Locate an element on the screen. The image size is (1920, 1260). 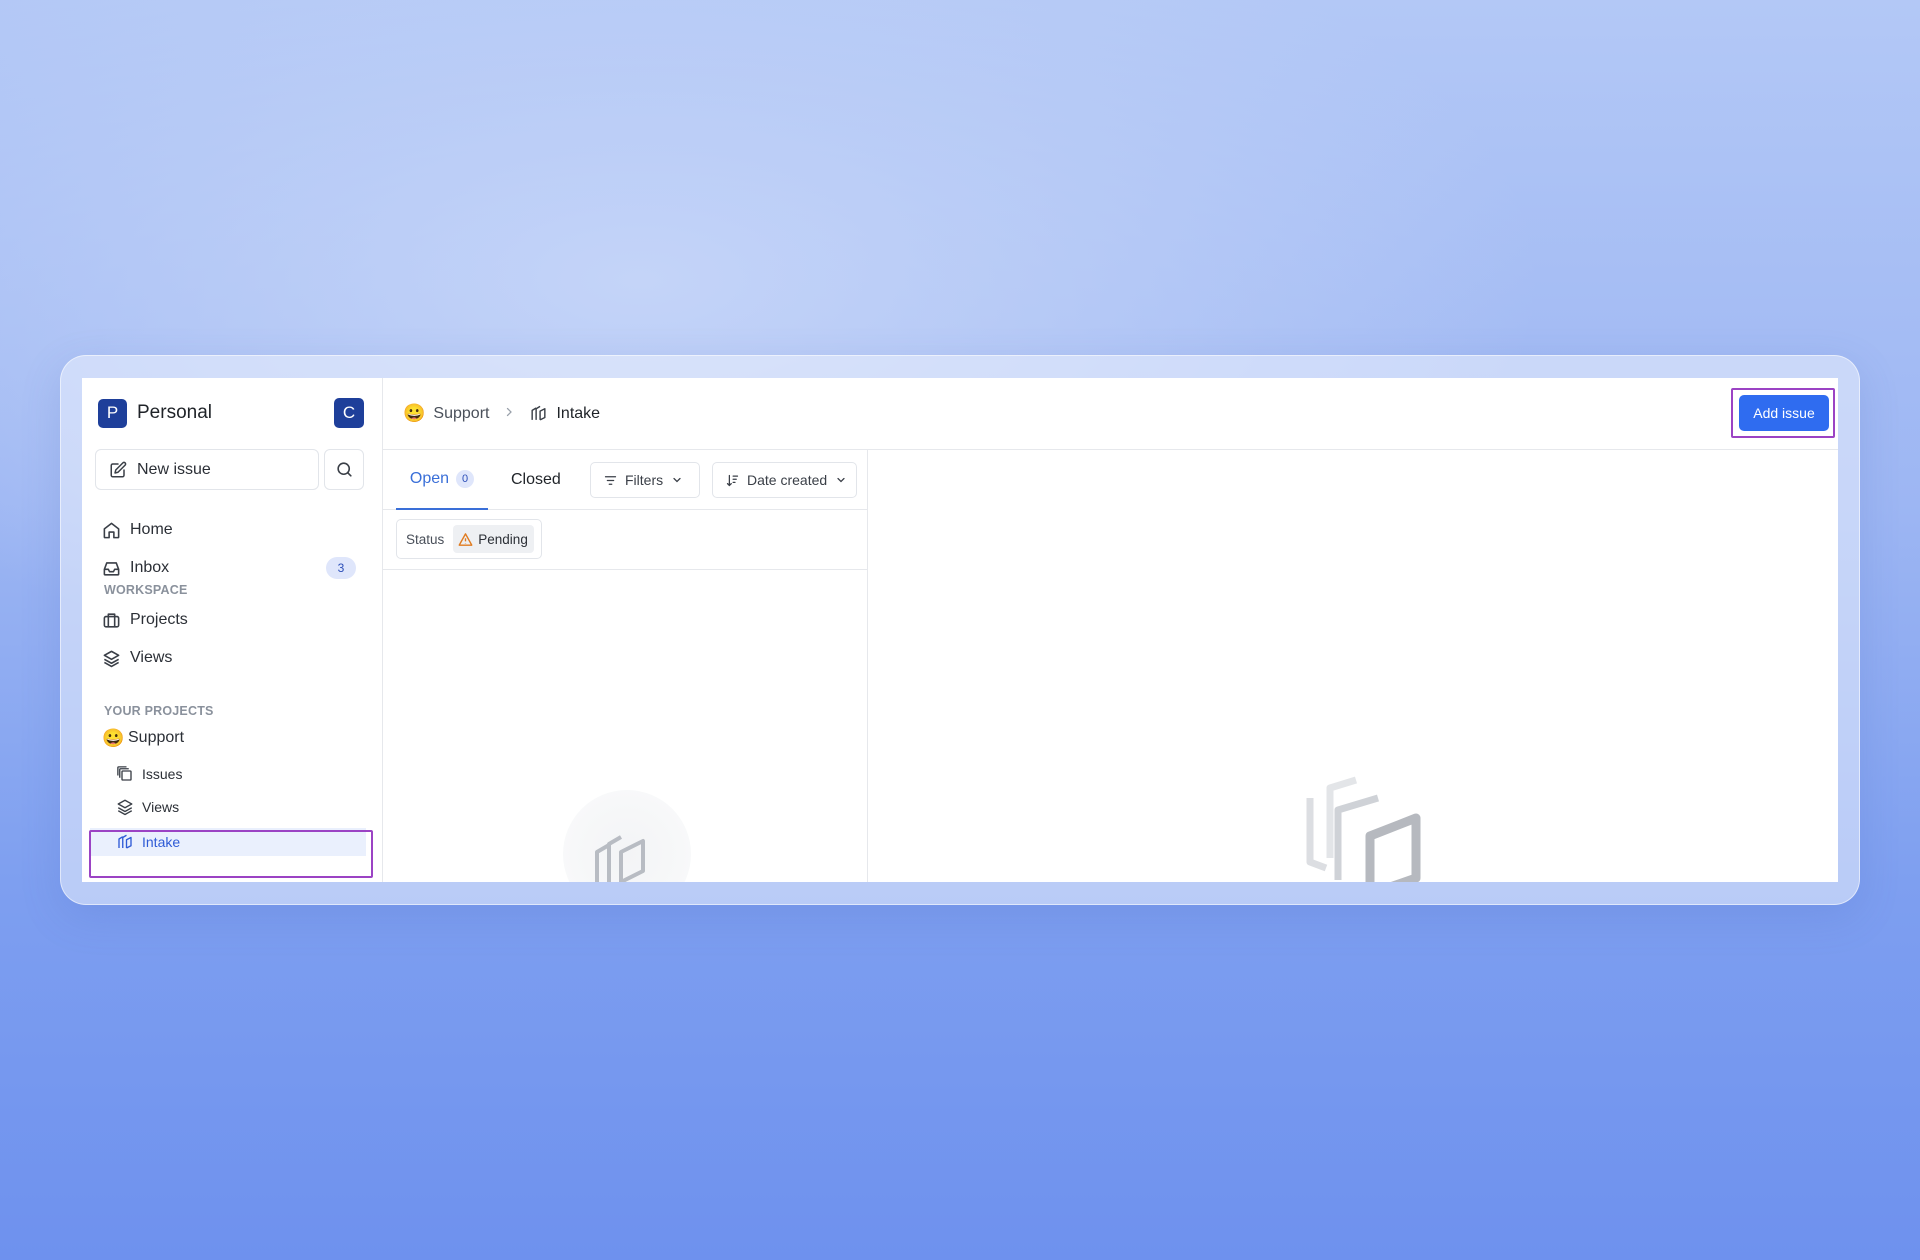
open-count-badge: 0 is located at coordinates (465, 479).